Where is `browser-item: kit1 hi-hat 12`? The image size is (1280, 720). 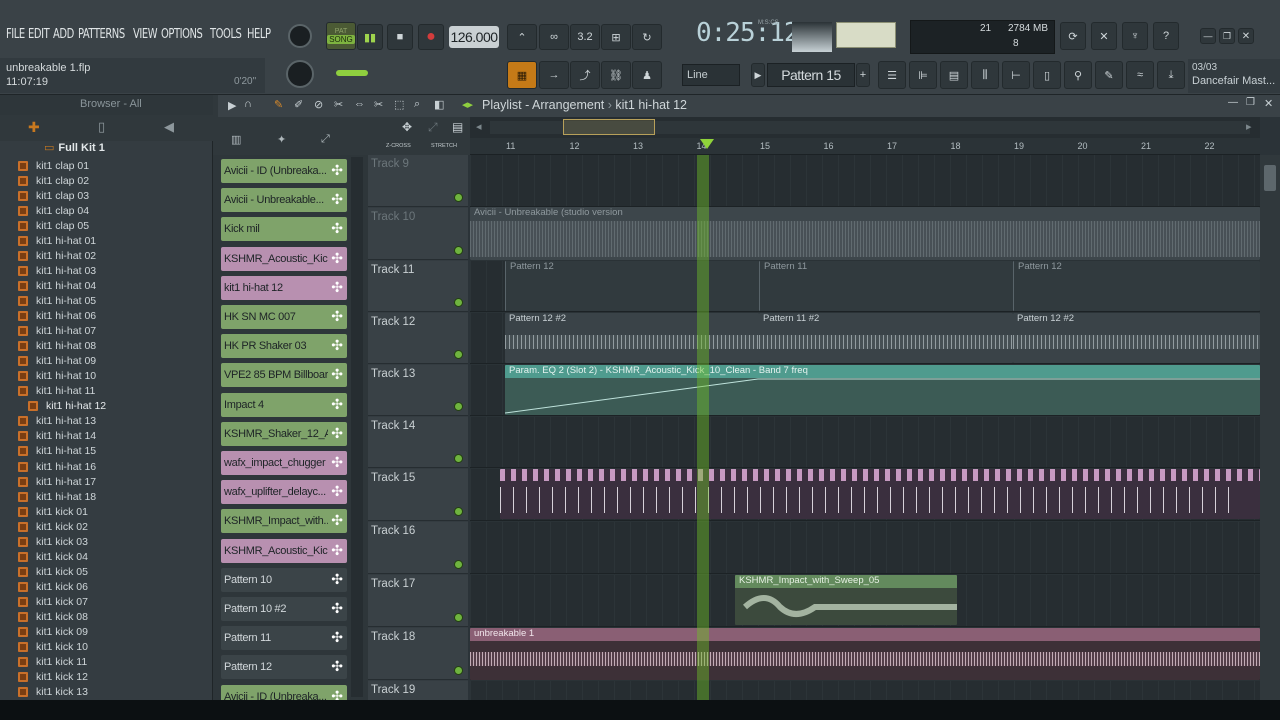
browser-item: kit1 hi-hat 12 is located at coordinates (67, 406).